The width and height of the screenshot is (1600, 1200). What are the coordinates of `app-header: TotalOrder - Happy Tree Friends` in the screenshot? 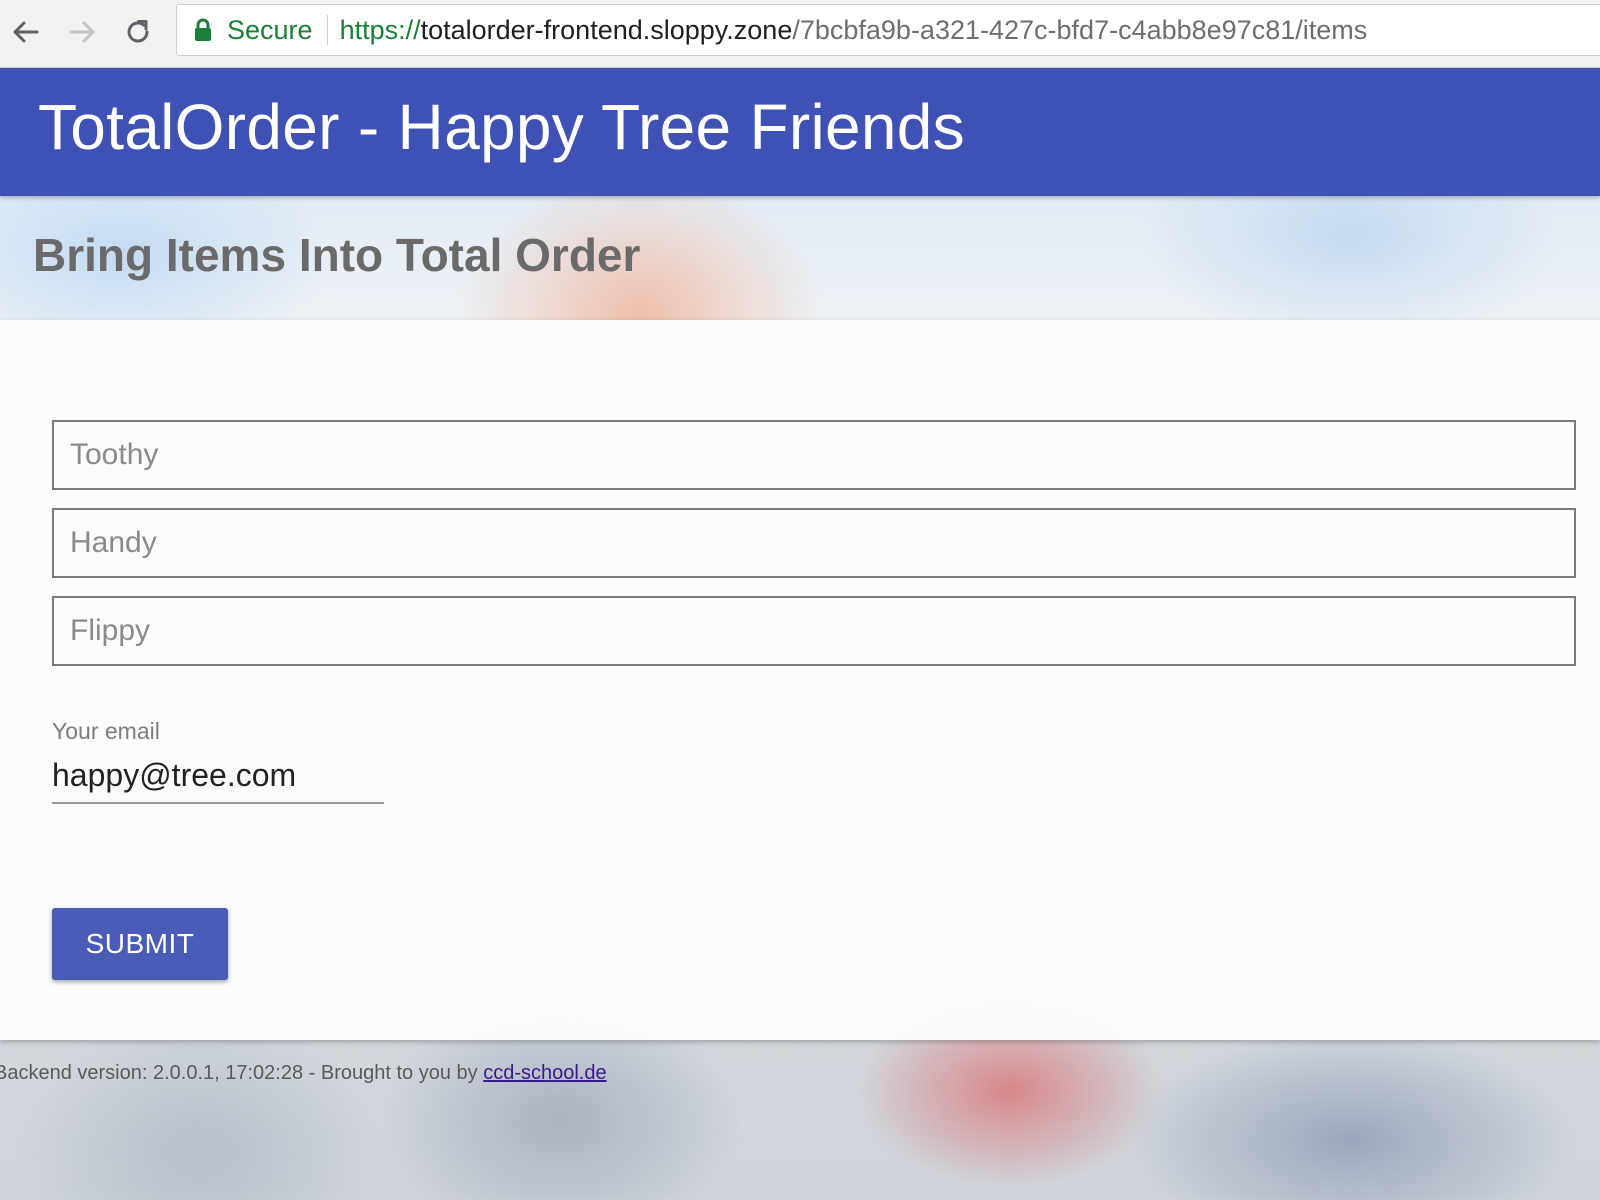 It's located at (800, 132).